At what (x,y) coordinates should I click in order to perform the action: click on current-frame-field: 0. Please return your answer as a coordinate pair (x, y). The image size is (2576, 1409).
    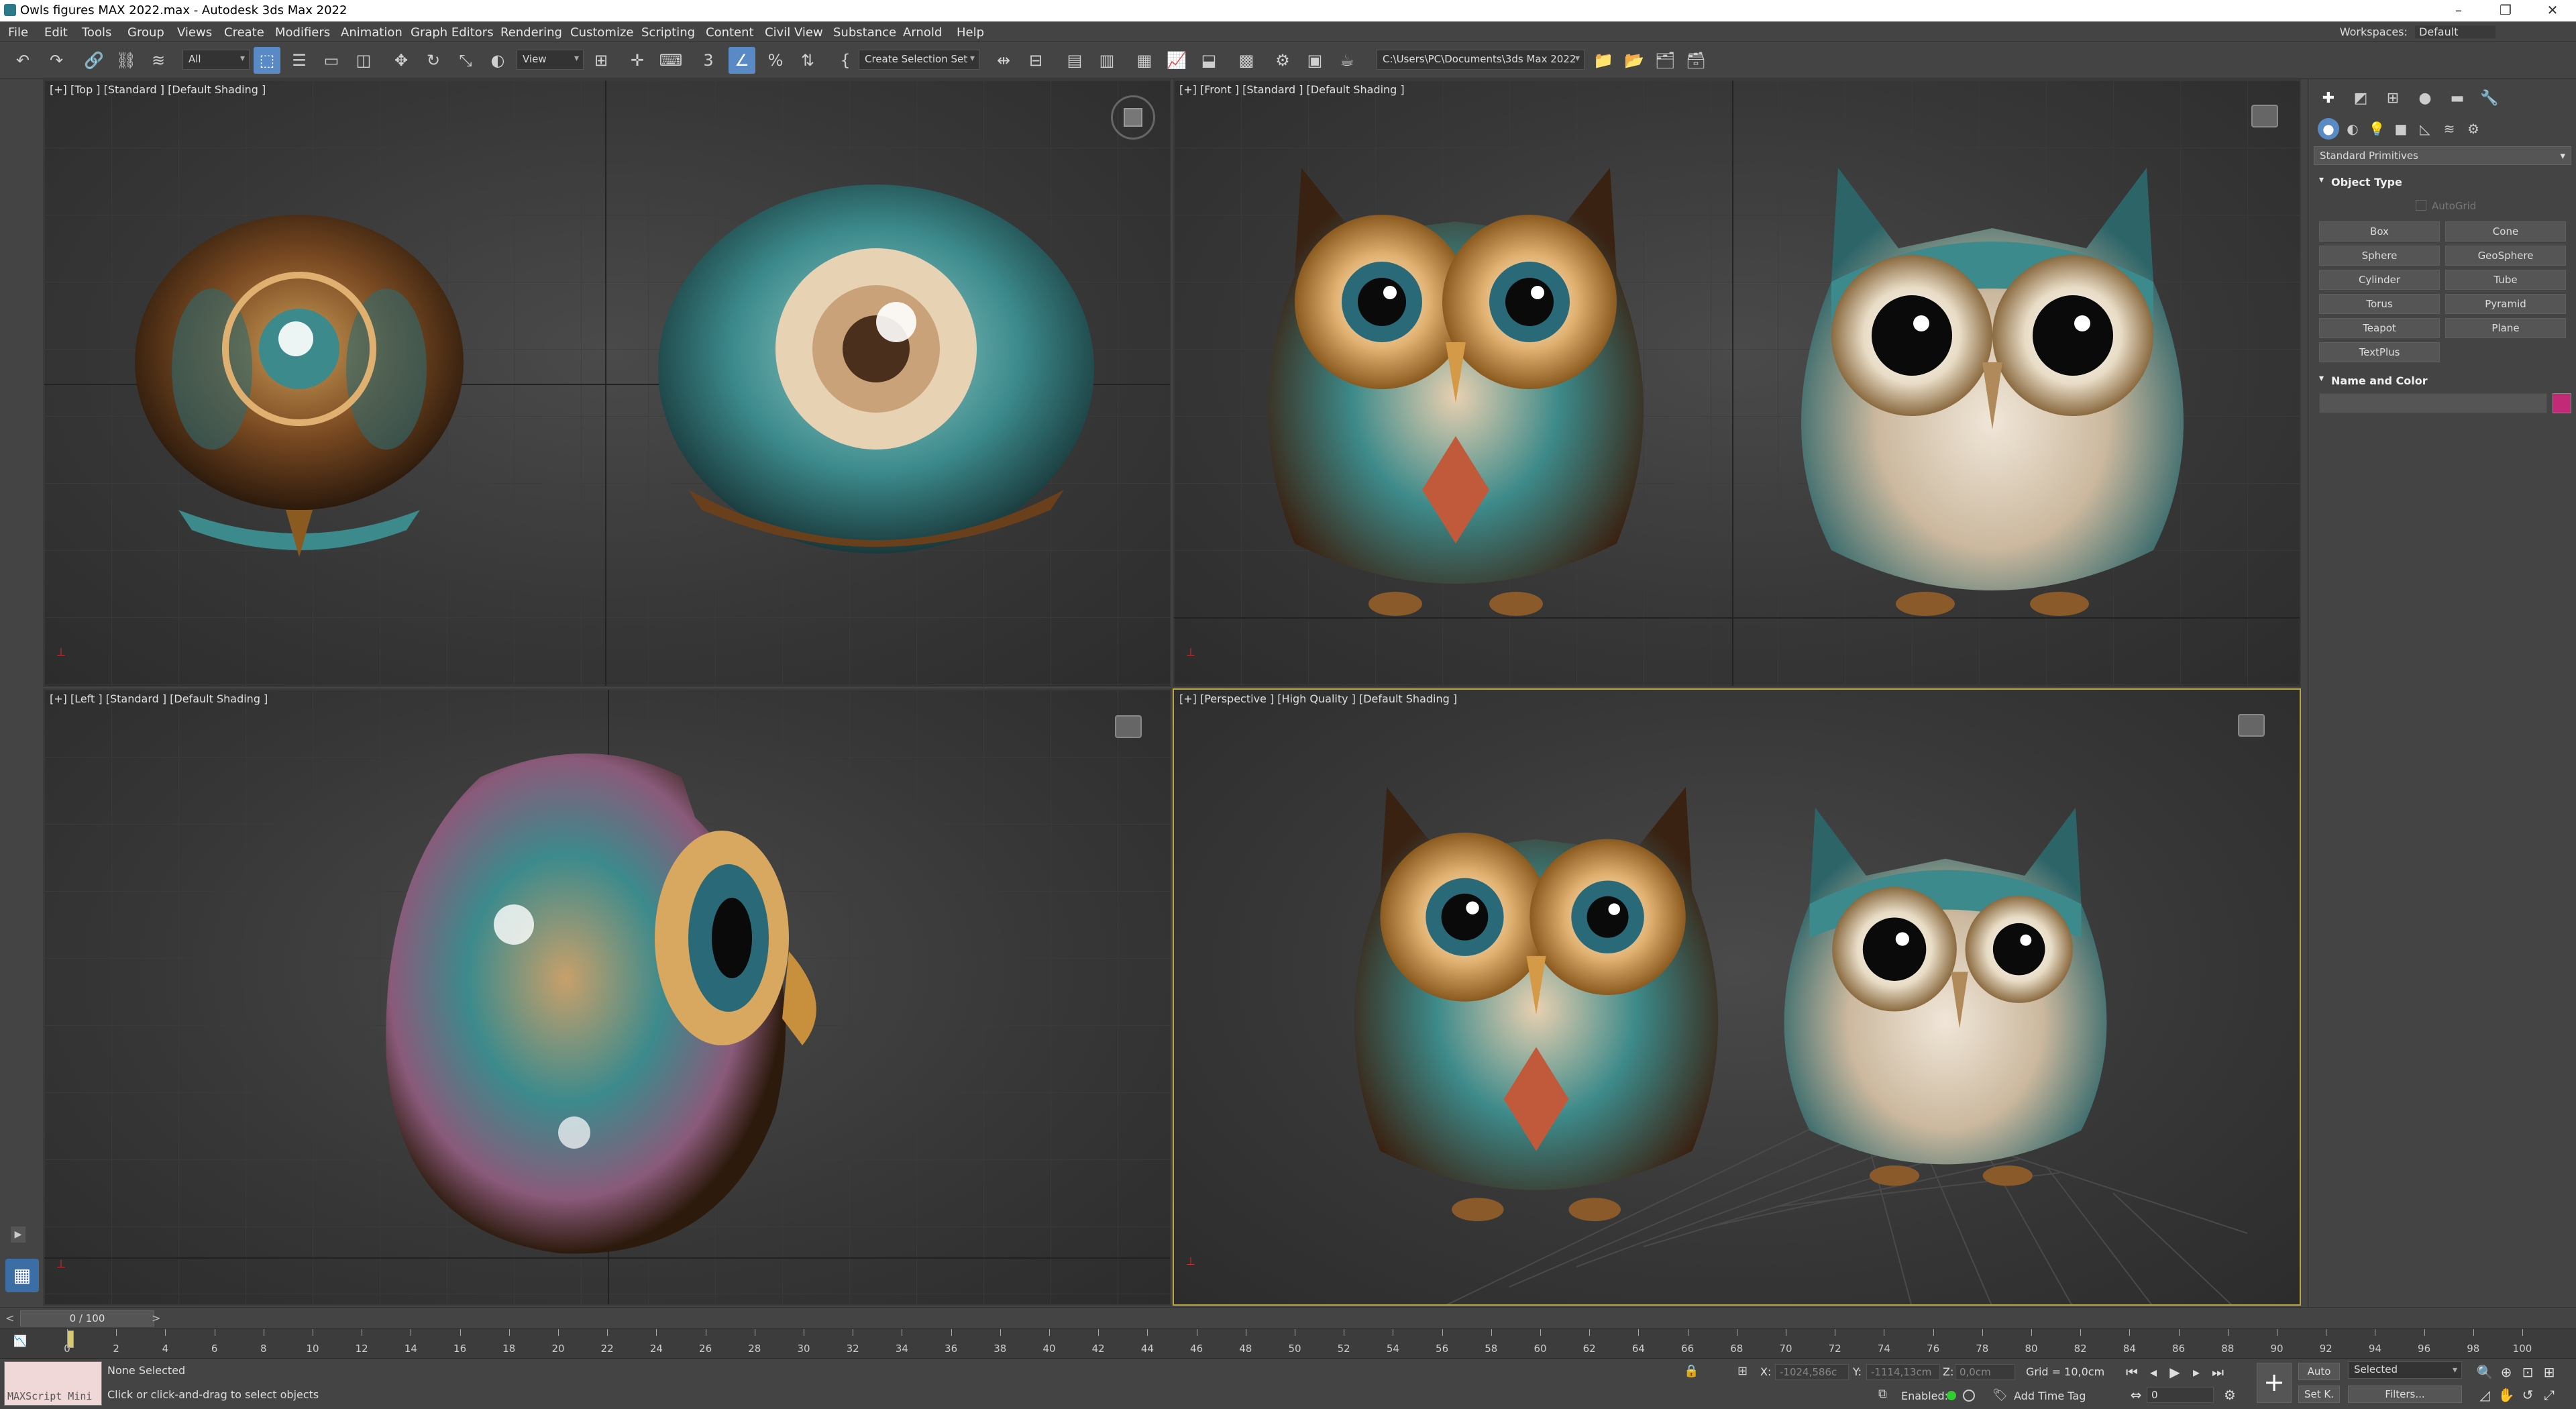
    Looking at the image, I should click on (2180, 1395).